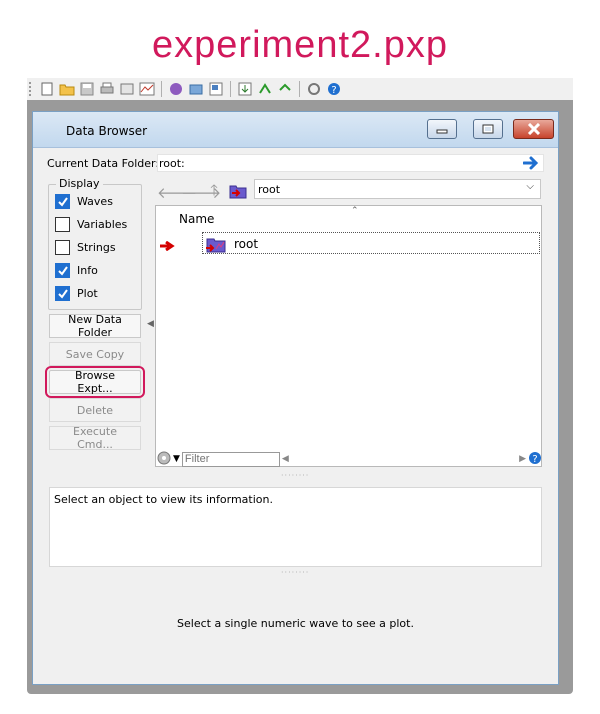 The width and height of the screenshot is (600, 714). Describe the element at coordinates (87, 293) in the screenshot. I see `checkbox-label: Plot` at that location.